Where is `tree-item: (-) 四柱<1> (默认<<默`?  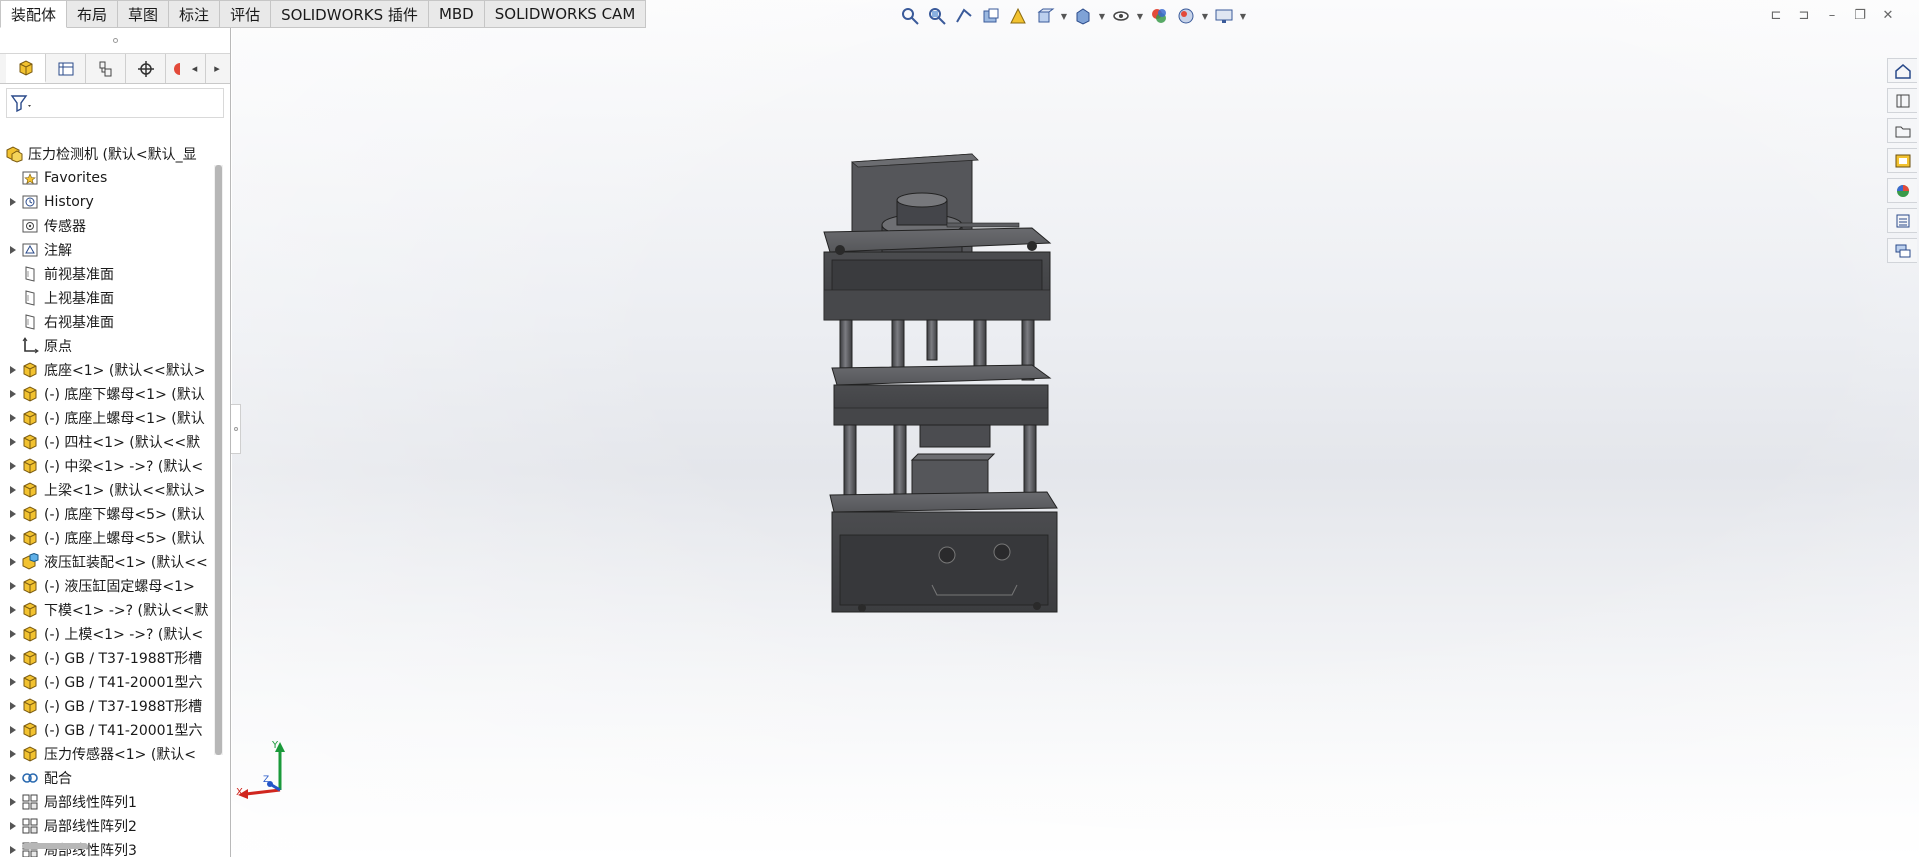 tree-item: (-) 四柱<1> (默认<<默 is located at coordinates (107, 442).